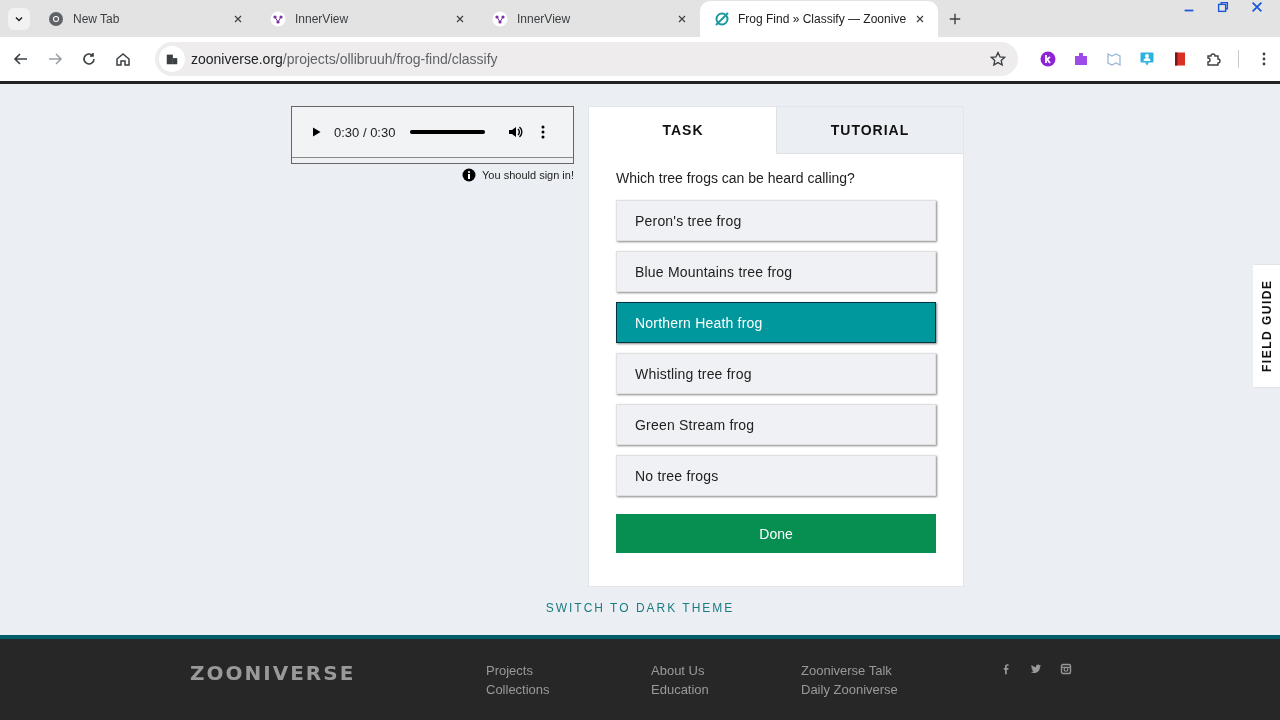 Image resolution: width=1280 pixels, height=720 pixels. I want to click on reload-icon, so click(89, 59).